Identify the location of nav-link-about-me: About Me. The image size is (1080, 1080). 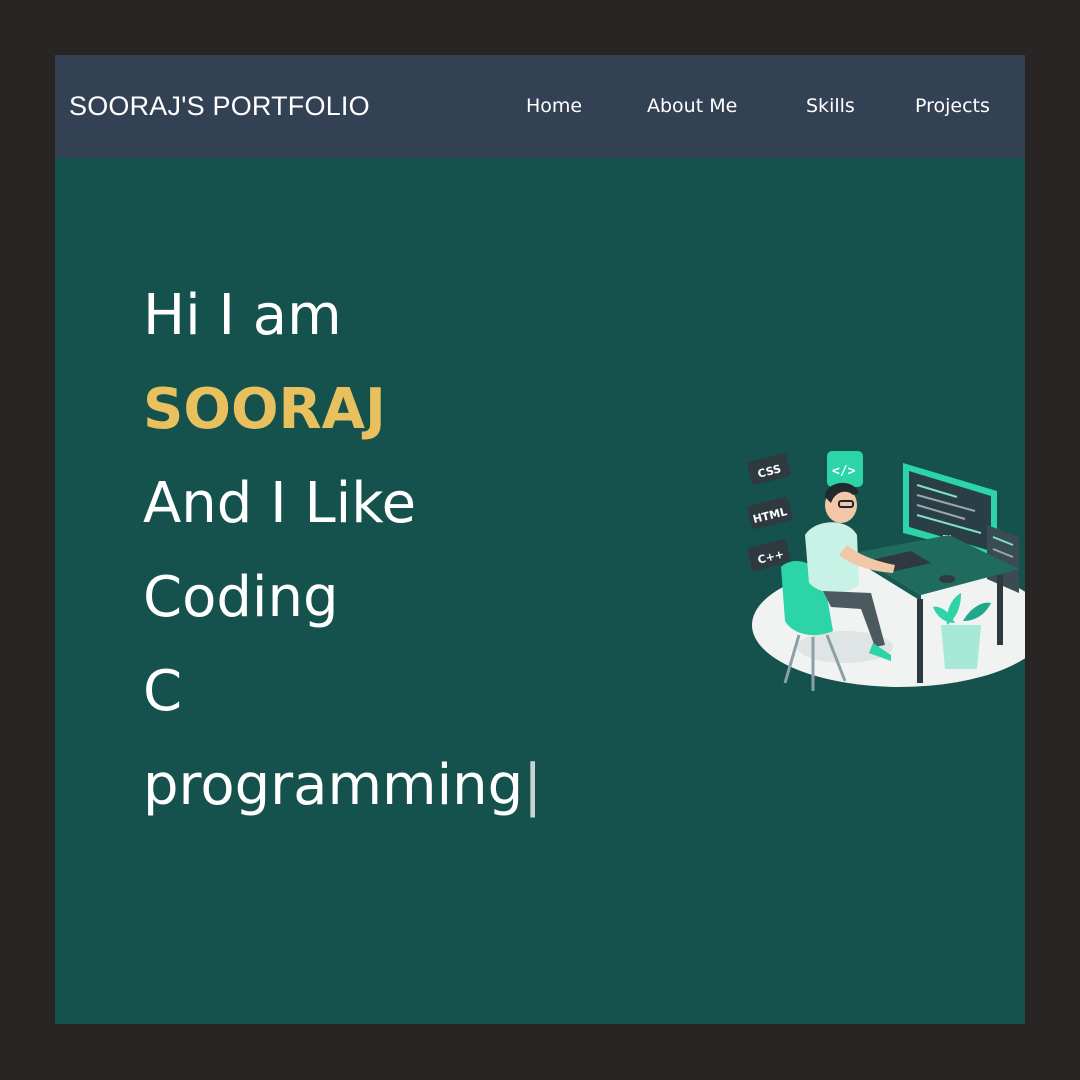
(692, 106).